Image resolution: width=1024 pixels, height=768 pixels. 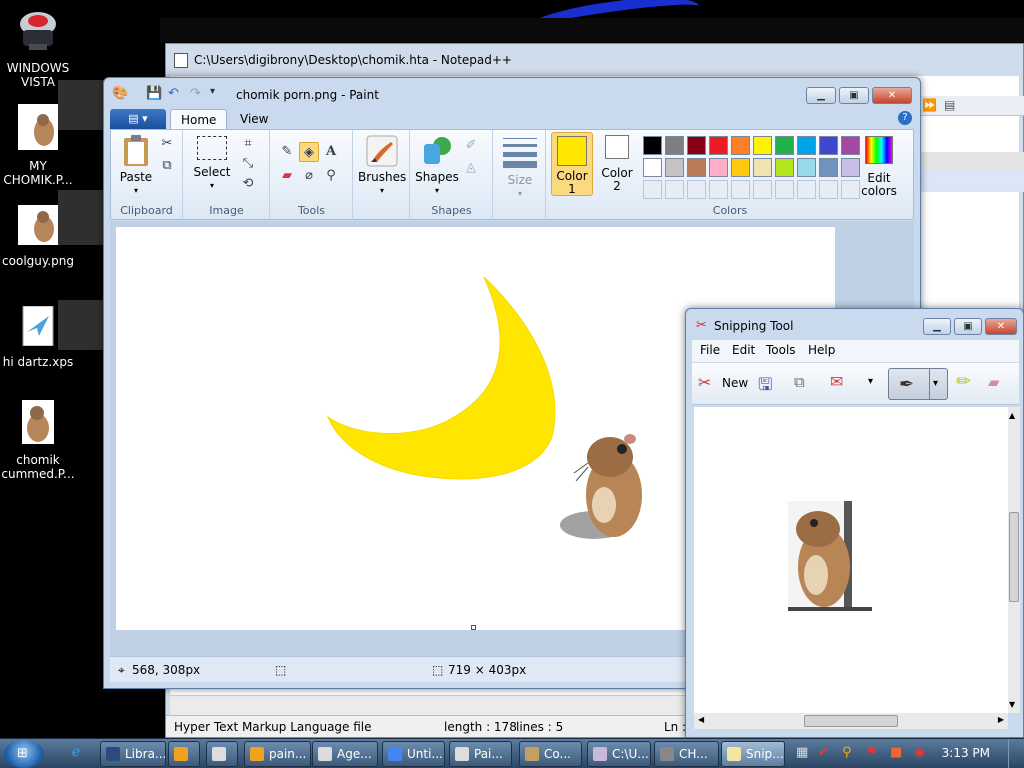 I want to click on snip-vertical-scrollbar: ▲ ▼, so click(x=1014, y=560).